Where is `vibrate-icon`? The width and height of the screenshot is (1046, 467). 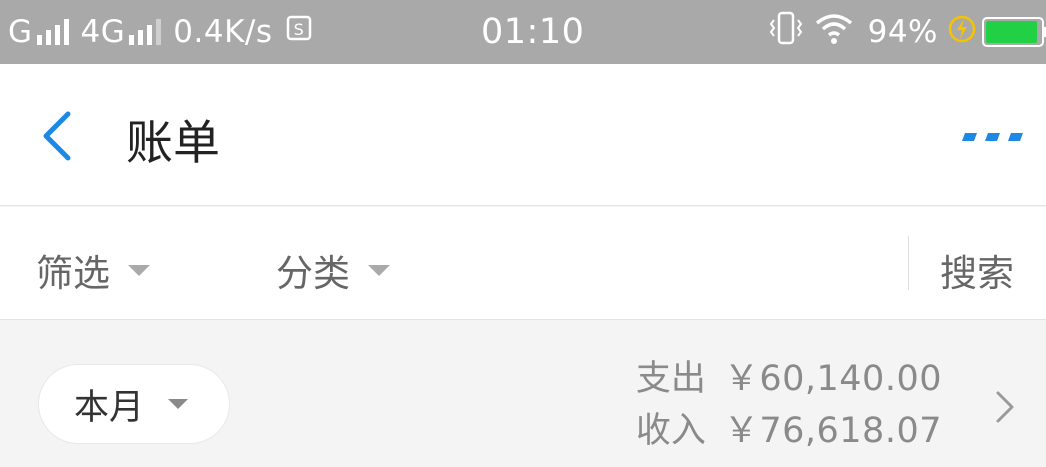 vibrate-icon is located at coordinates (786, 32).